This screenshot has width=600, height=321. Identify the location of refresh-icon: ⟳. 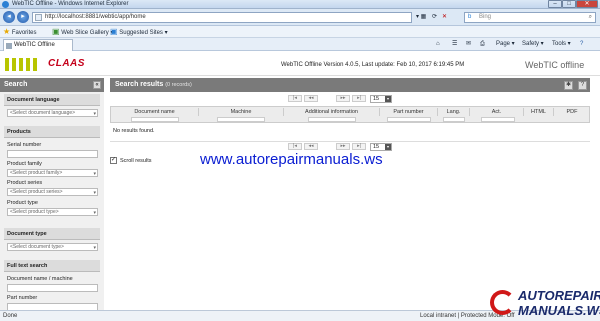
(434, 17).